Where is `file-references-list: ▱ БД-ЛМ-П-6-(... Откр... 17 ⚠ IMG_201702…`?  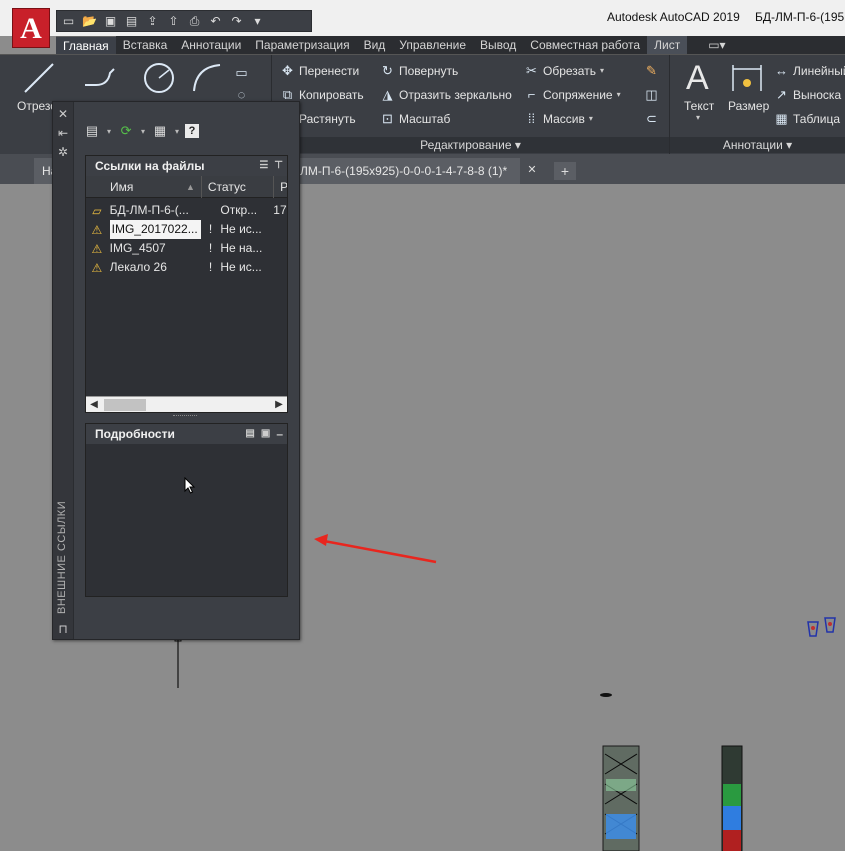
file-references-list: ▱ БД-ЛМ-П-6-(... Откр... 17 ⚠ IMG_201702… is located at coordinates (186, 237).